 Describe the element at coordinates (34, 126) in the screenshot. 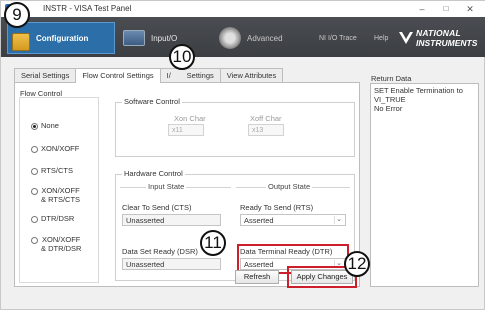

I see `radio-dot-selected` at that location.